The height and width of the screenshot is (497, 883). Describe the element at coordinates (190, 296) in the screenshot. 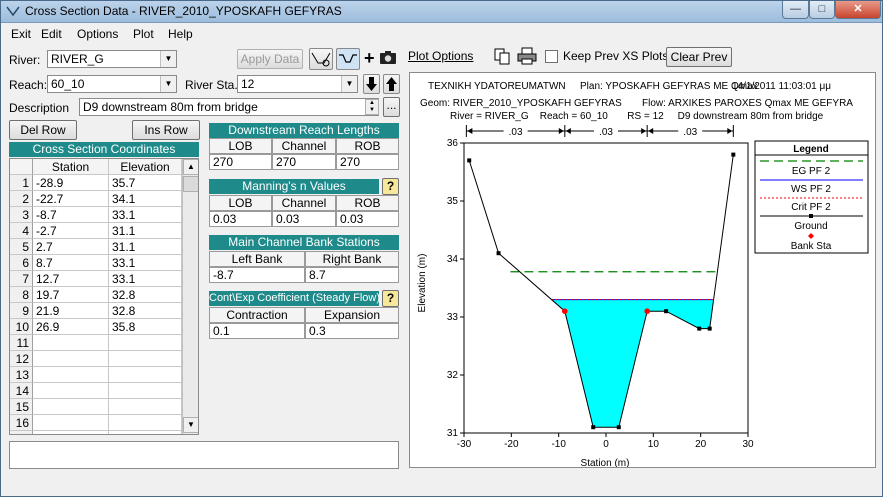

I see `grid-scrollbar: ▲ ▼` at that location.